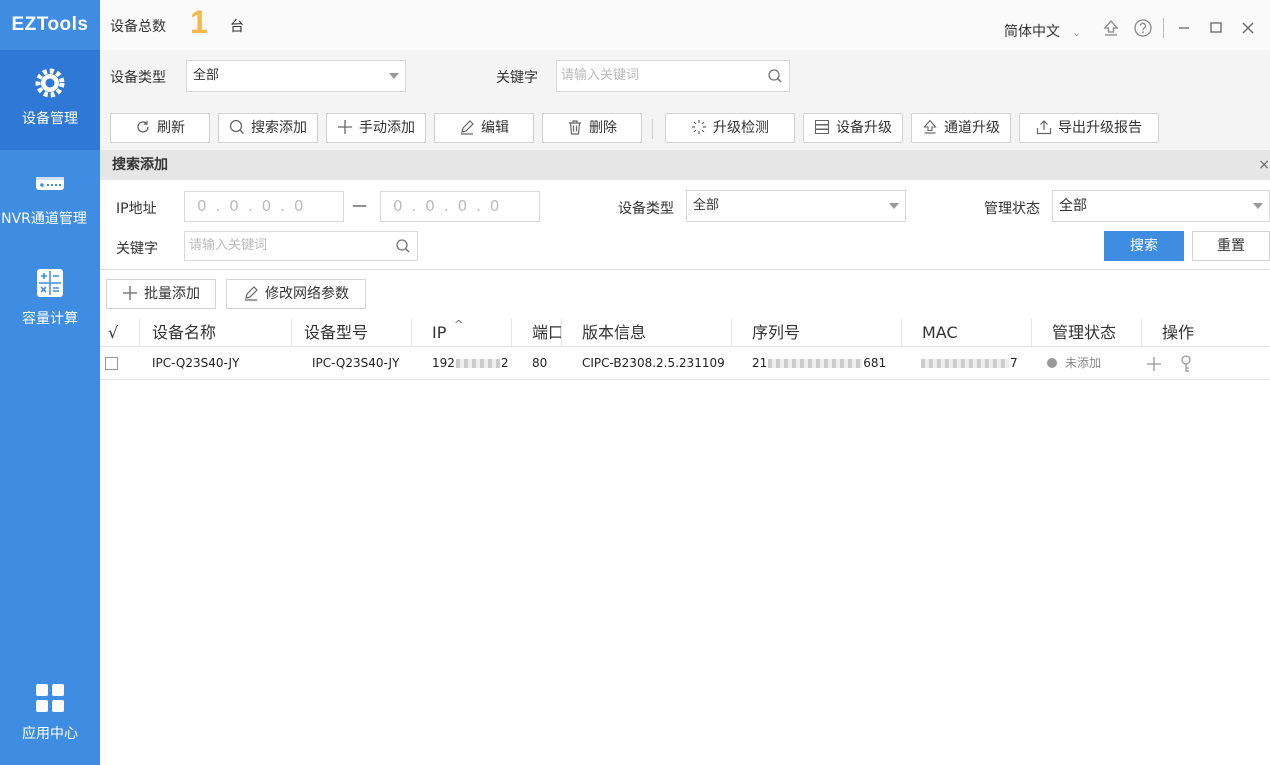 The height and width of the screenshot is (765, 1270). I want to click on batch-add-button: 批量添加, so click(161, 294).